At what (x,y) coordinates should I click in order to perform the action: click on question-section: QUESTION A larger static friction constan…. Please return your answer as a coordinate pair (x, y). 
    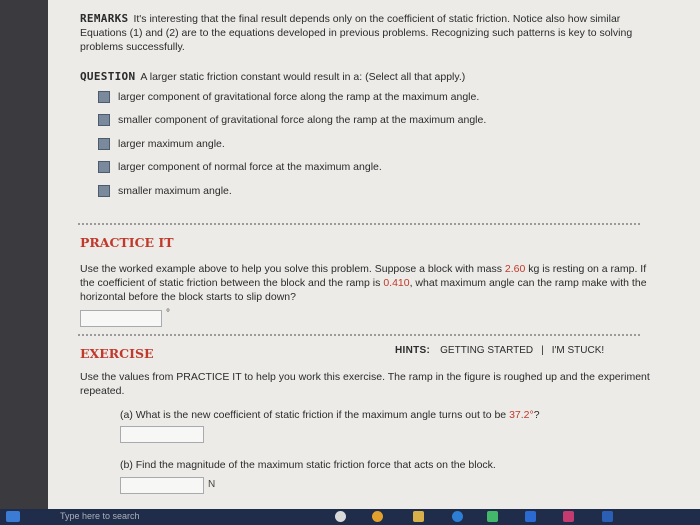
    Looking at the image, I should click on (365, 77).